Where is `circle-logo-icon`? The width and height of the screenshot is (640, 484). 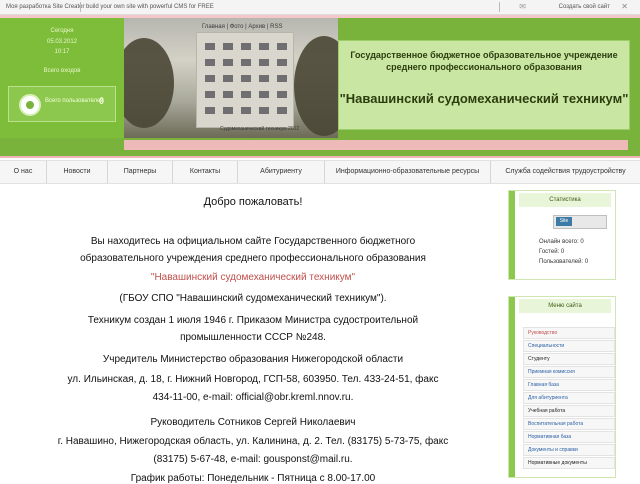
circle-logo-icon is located at coordinates (30, 105).